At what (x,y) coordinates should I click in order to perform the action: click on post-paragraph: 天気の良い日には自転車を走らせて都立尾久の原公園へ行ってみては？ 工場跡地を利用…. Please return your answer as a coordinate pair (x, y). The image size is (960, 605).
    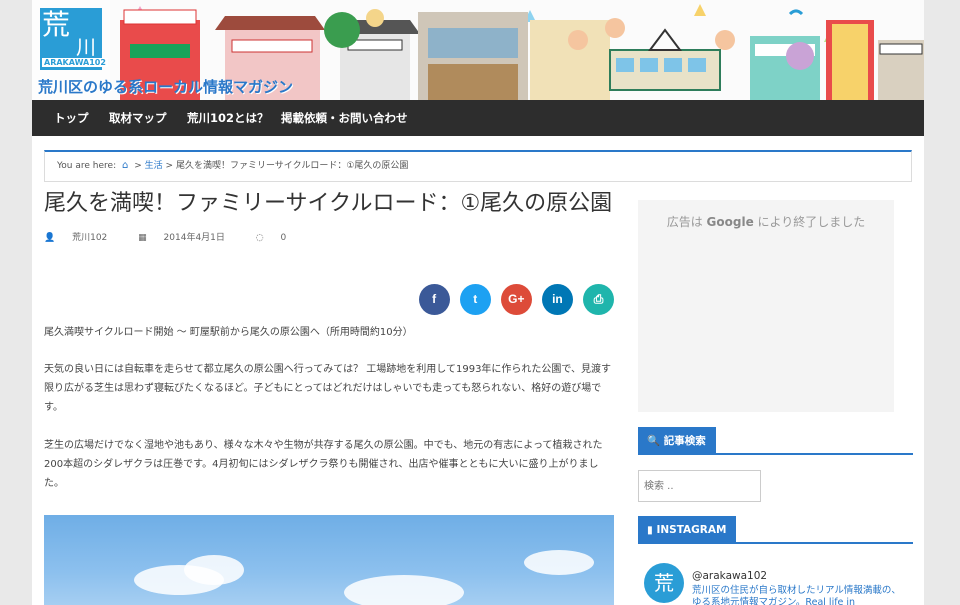
    Looking at the image, I should click on (328, 388).